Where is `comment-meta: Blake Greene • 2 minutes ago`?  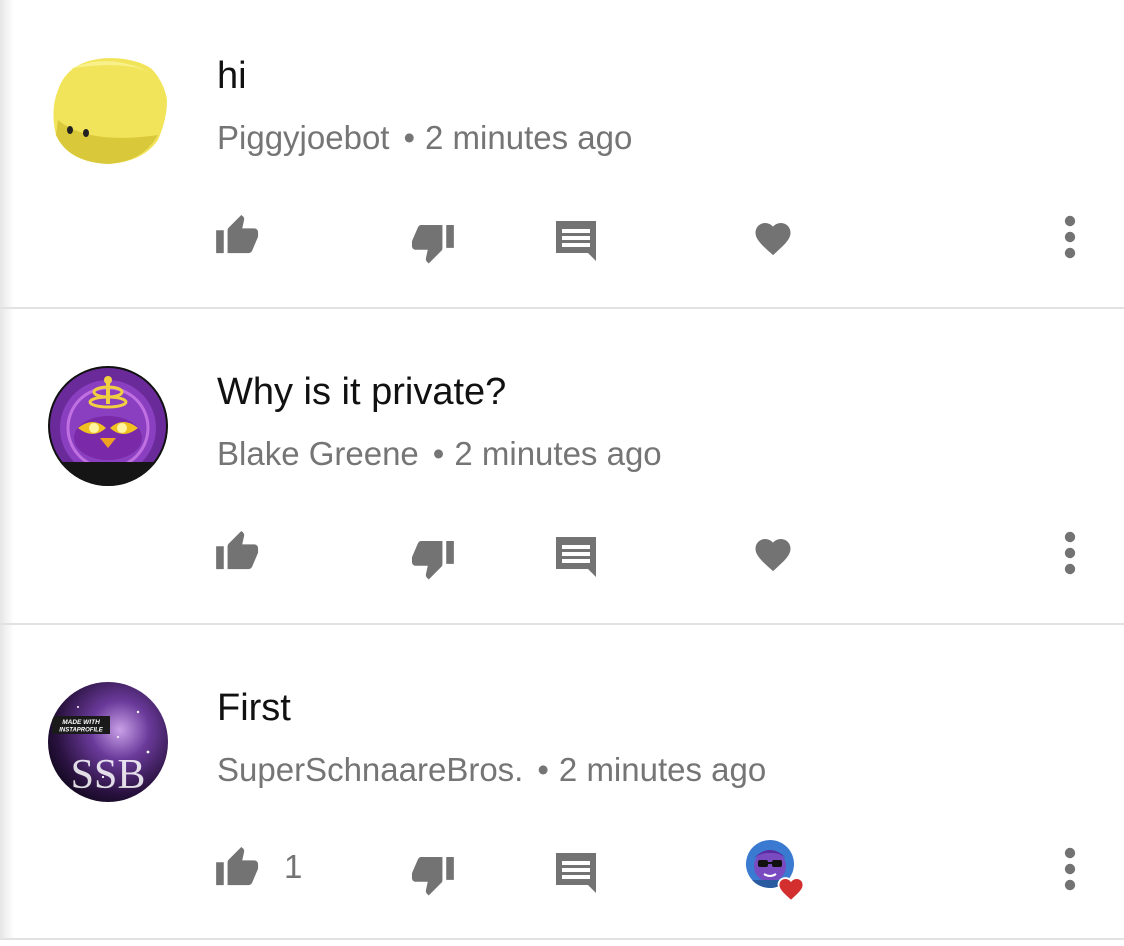
comment-meta: Blake Greene • 2 minutes ago is located at coordinates (439, 454).